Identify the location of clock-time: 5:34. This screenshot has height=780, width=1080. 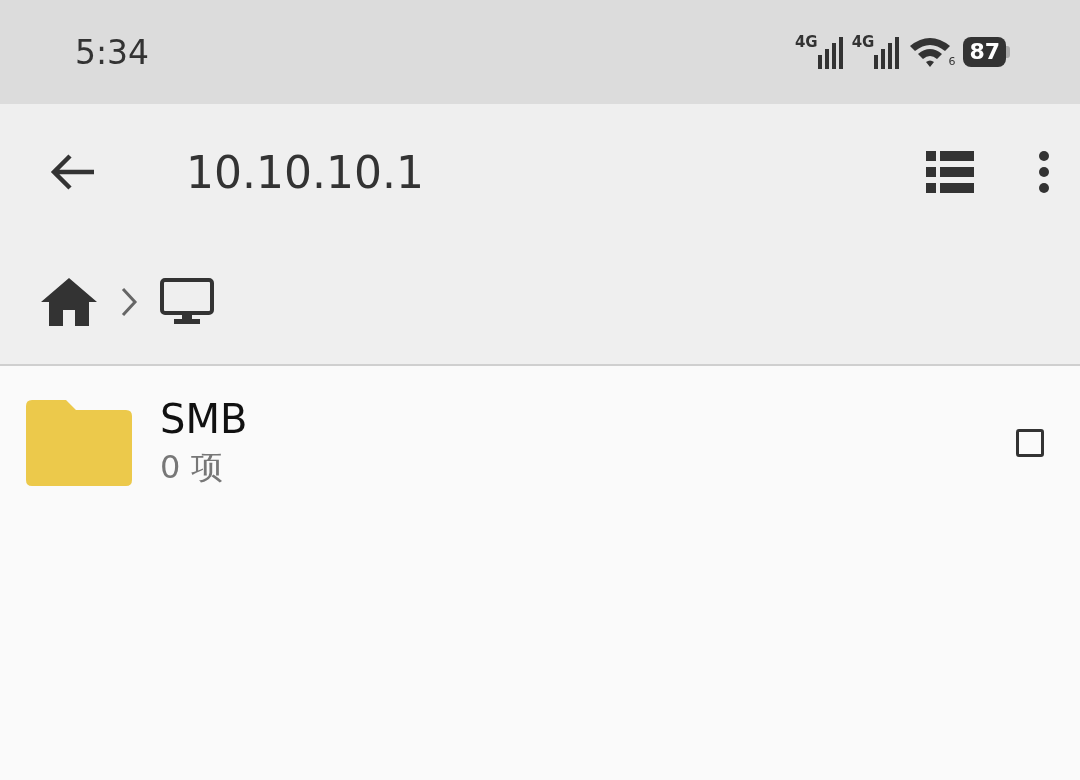
(112, 52).